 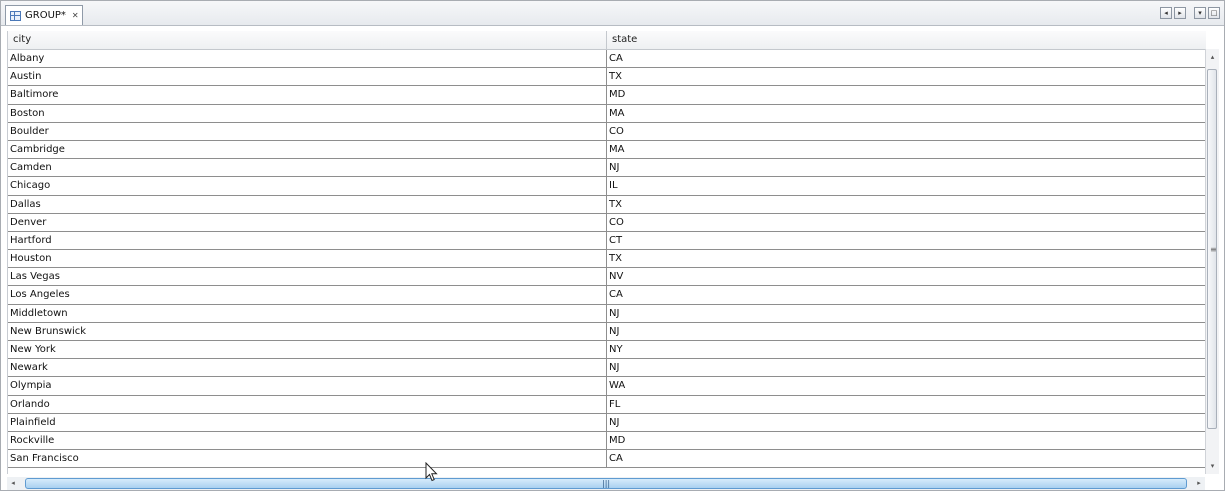 I want to click on column-header-city: city, so click(x=307, y=40).